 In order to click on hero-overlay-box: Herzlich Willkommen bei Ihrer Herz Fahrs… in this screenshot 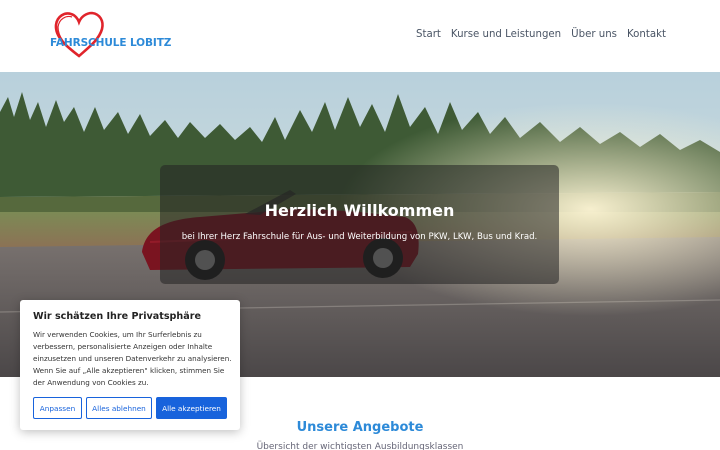, I will do `click(359, 224)`.